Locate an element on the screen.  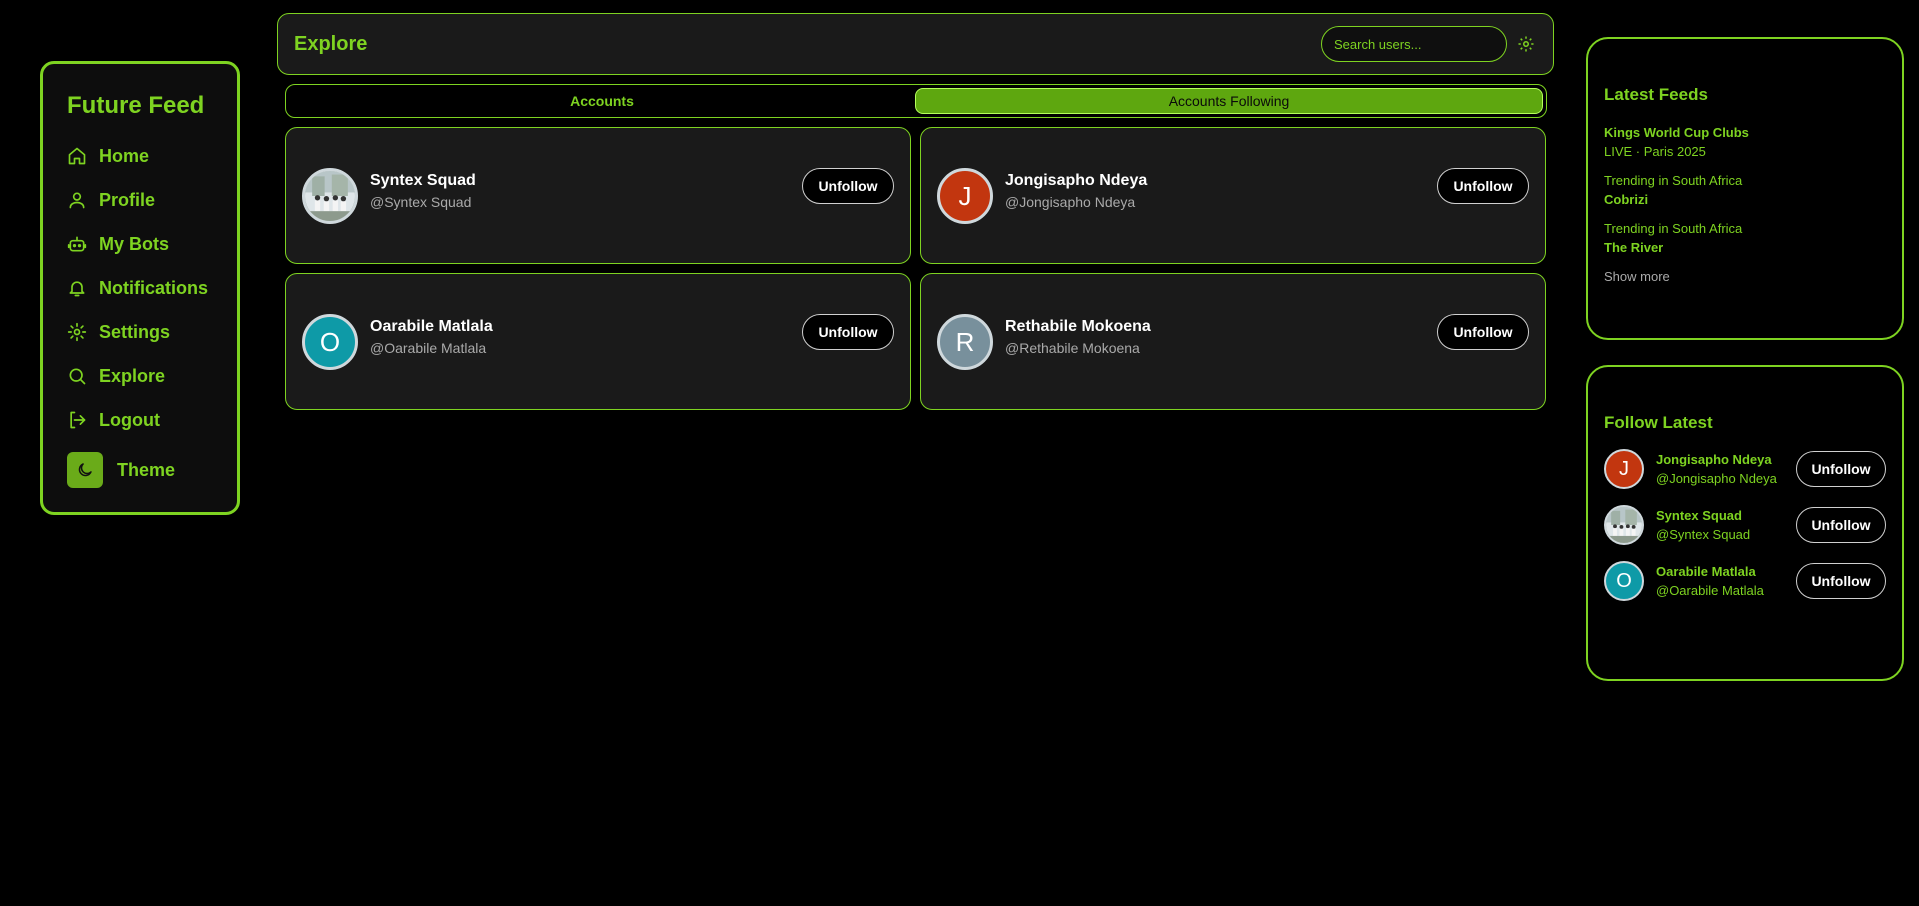
feed-item-title: Kings World Cup Clubs is located at coordinates (1676, 132).